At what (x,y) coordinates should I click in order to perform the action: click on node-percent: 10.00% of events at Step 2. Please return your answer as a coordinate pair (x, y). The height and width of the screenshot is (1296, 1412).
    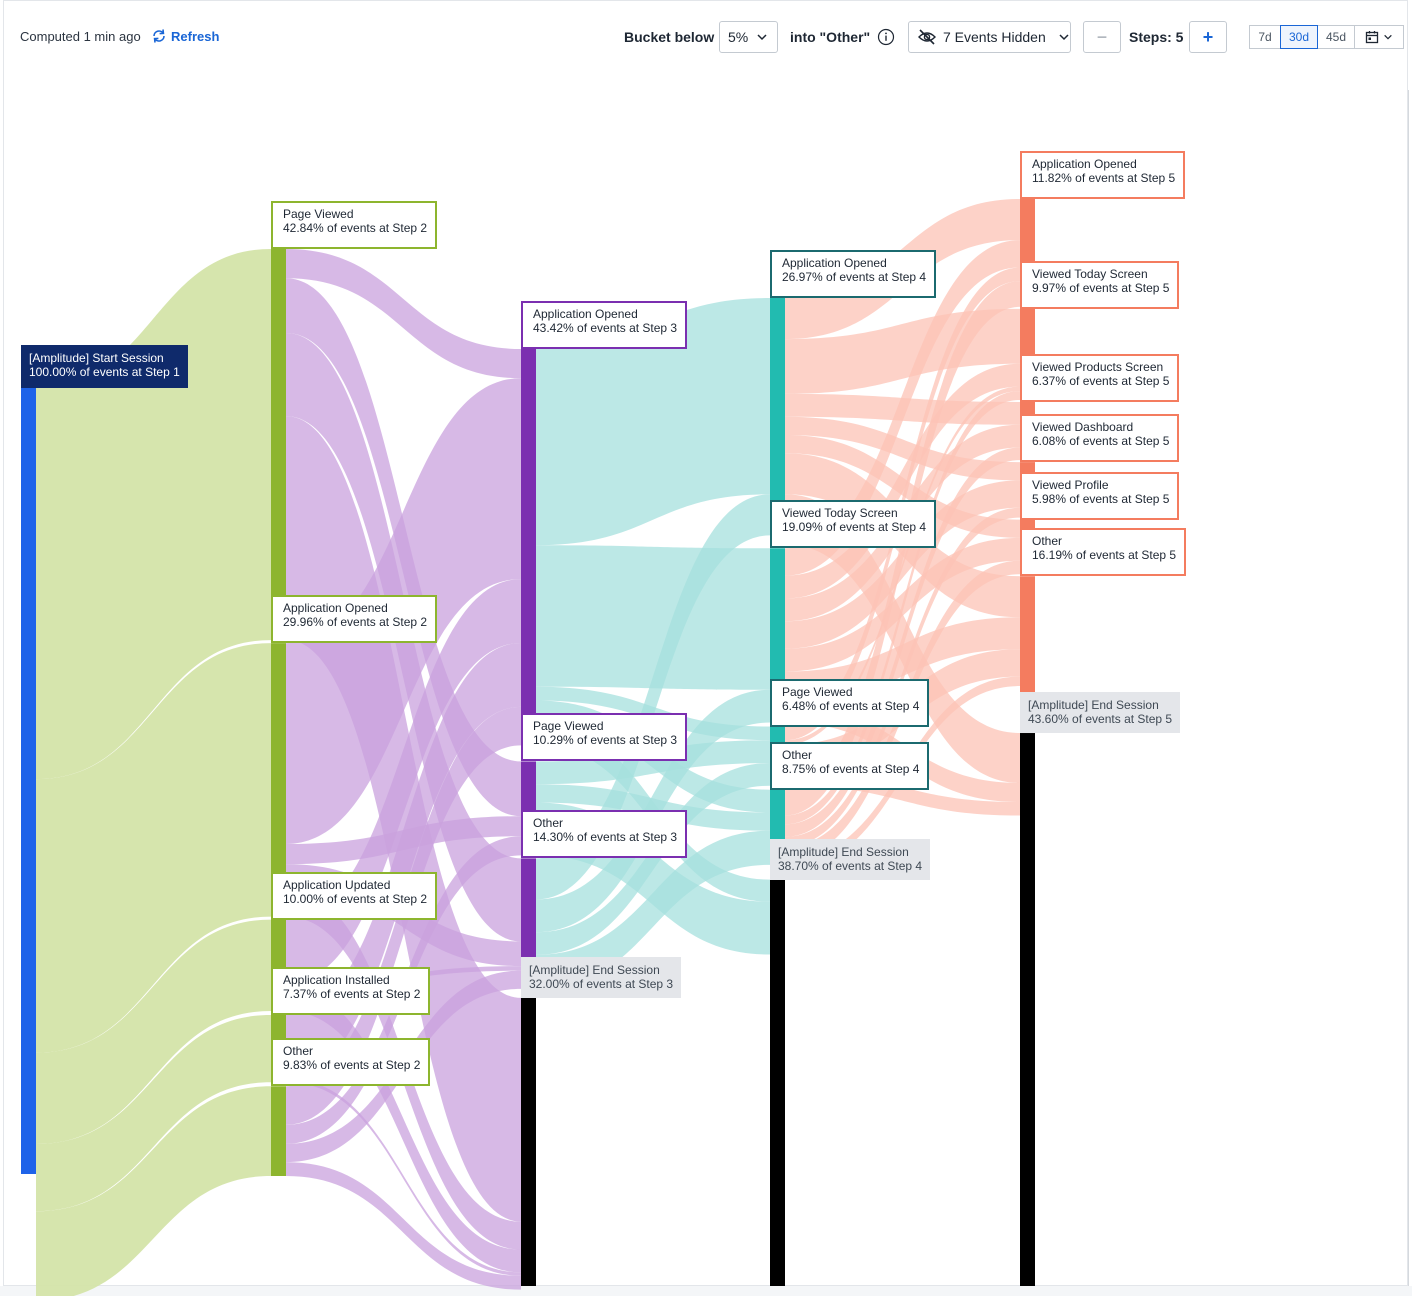
    Looking at the image, I should click on (355, 898).